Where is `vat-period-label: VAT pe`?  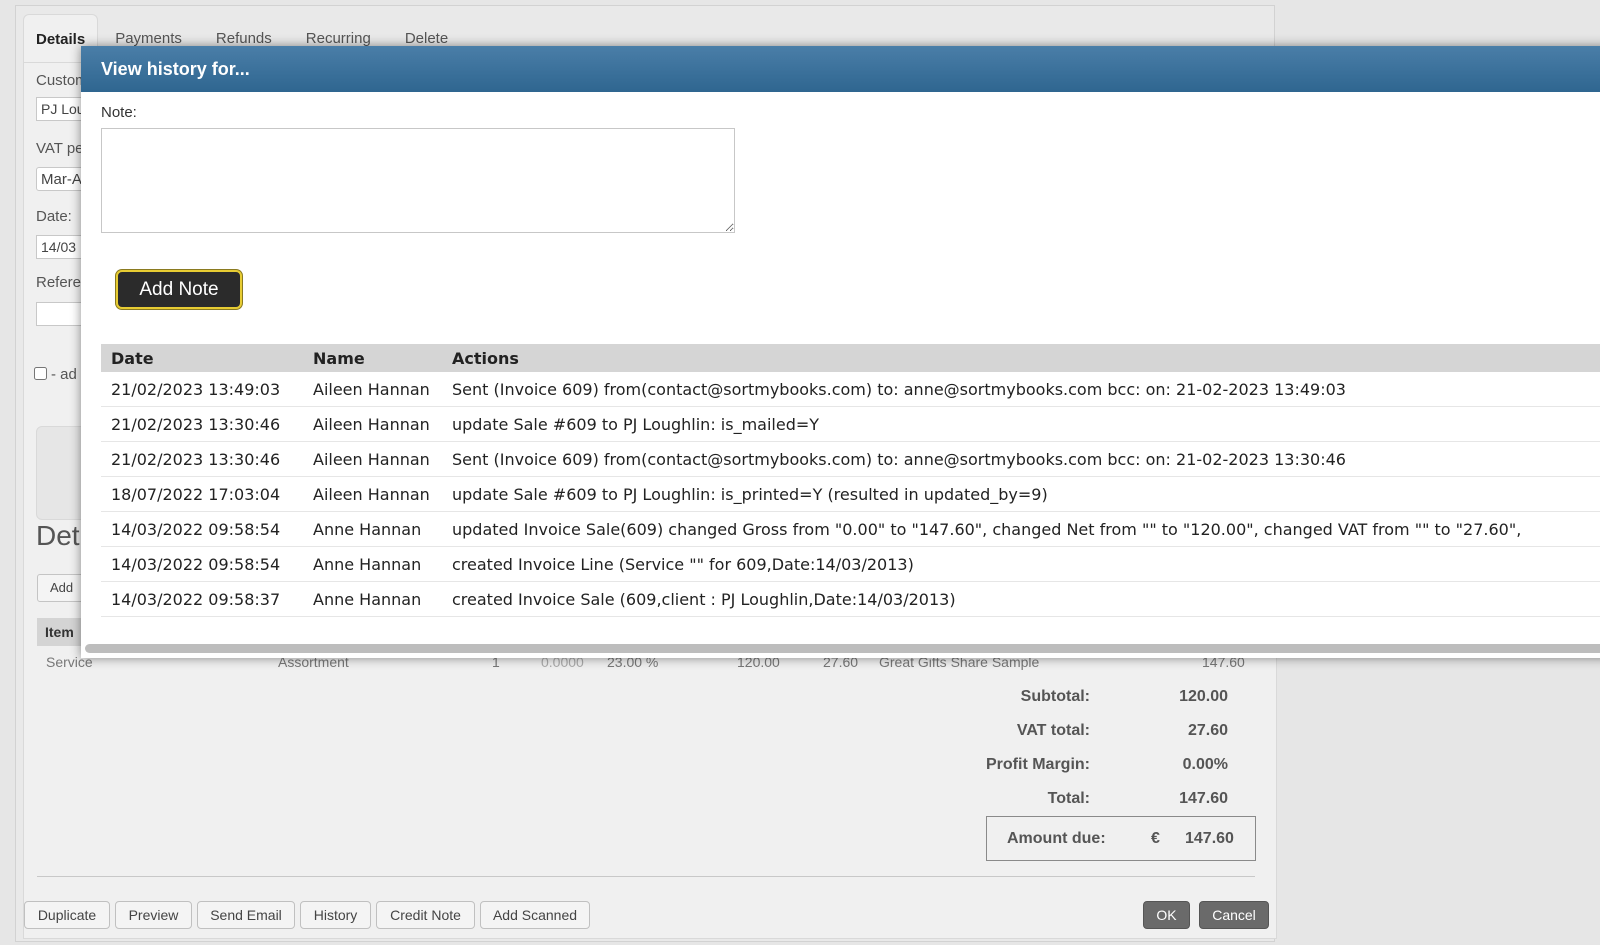 vat-period-label: VAT pe is located at coordinates (60, 148).